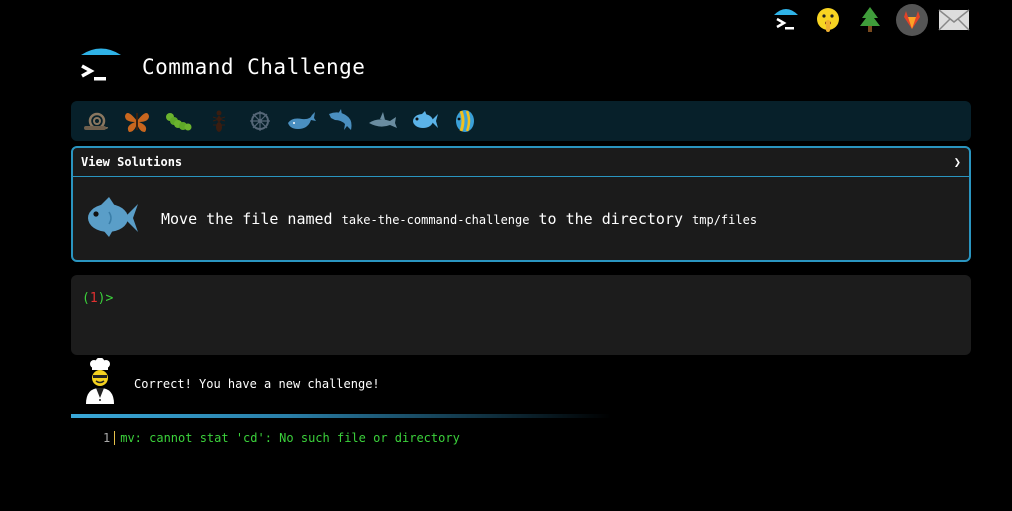 This screenshot has width=1012, height=511. I want to click on shushing-face-icon, so click(828, 20).